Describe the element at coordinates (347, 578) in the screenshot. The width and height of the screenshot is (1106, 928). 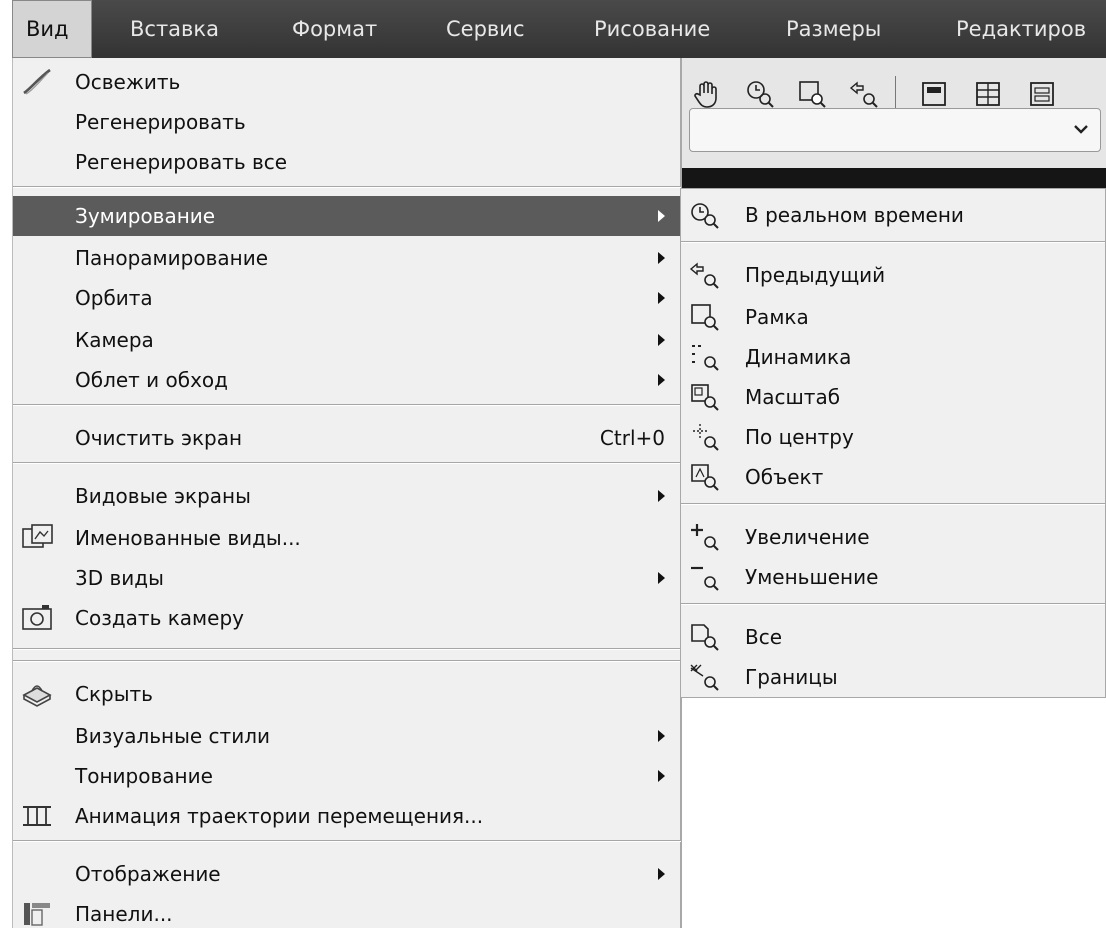
I see `menu-item-3d-views: 3D виды` at that location.